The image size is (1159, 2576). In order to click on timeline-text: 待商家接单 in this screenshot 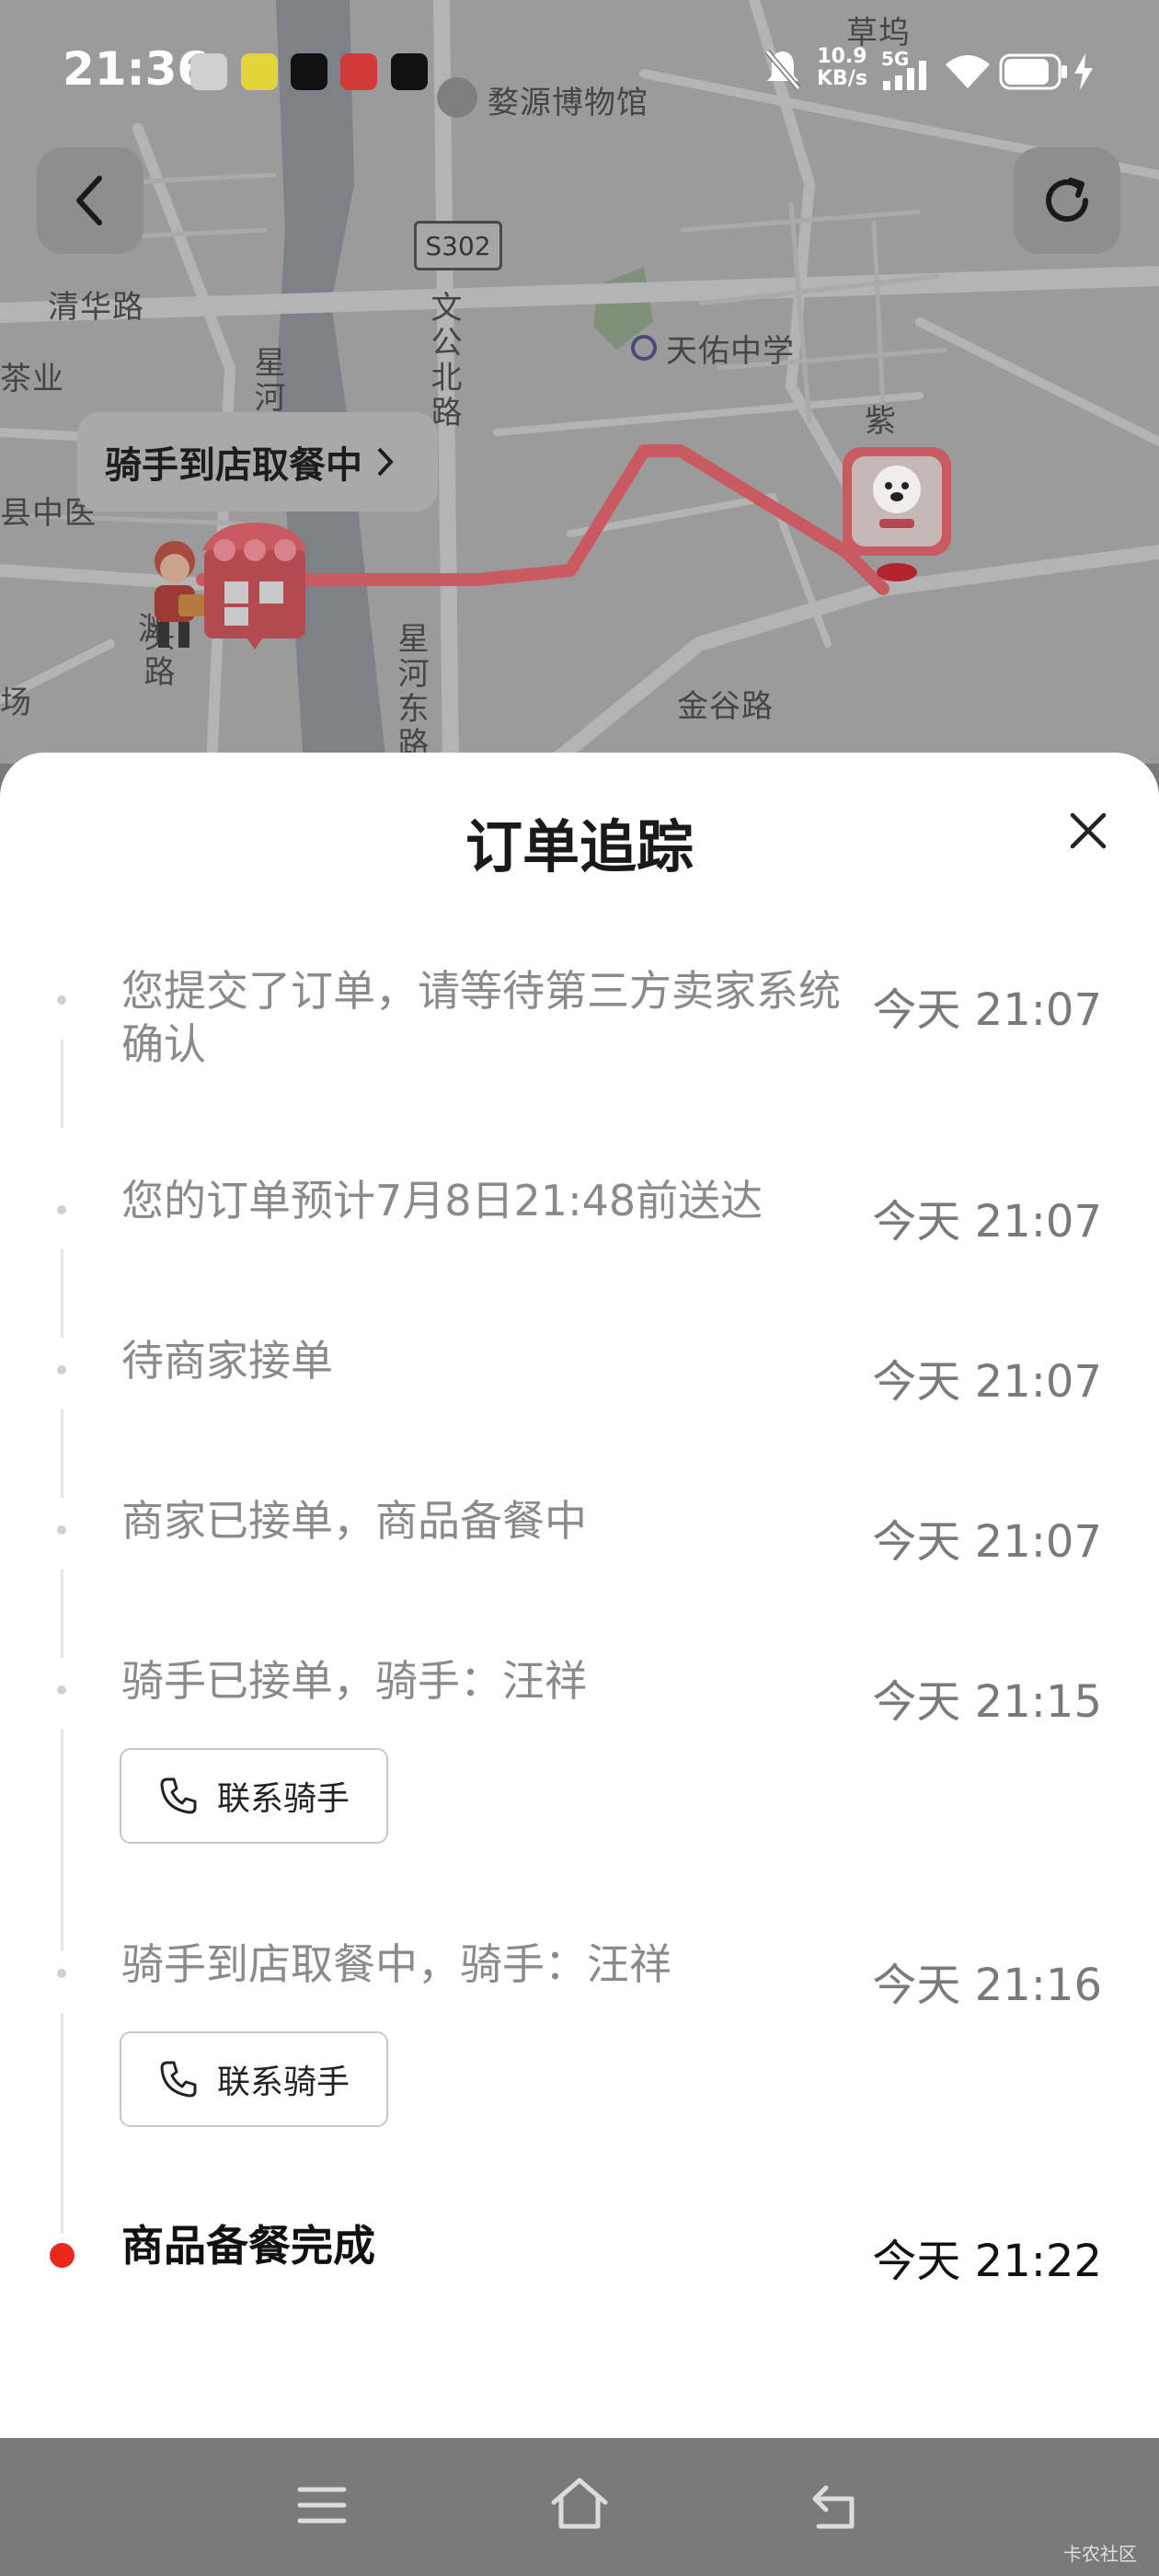, I will do `click(227, 1361)`.